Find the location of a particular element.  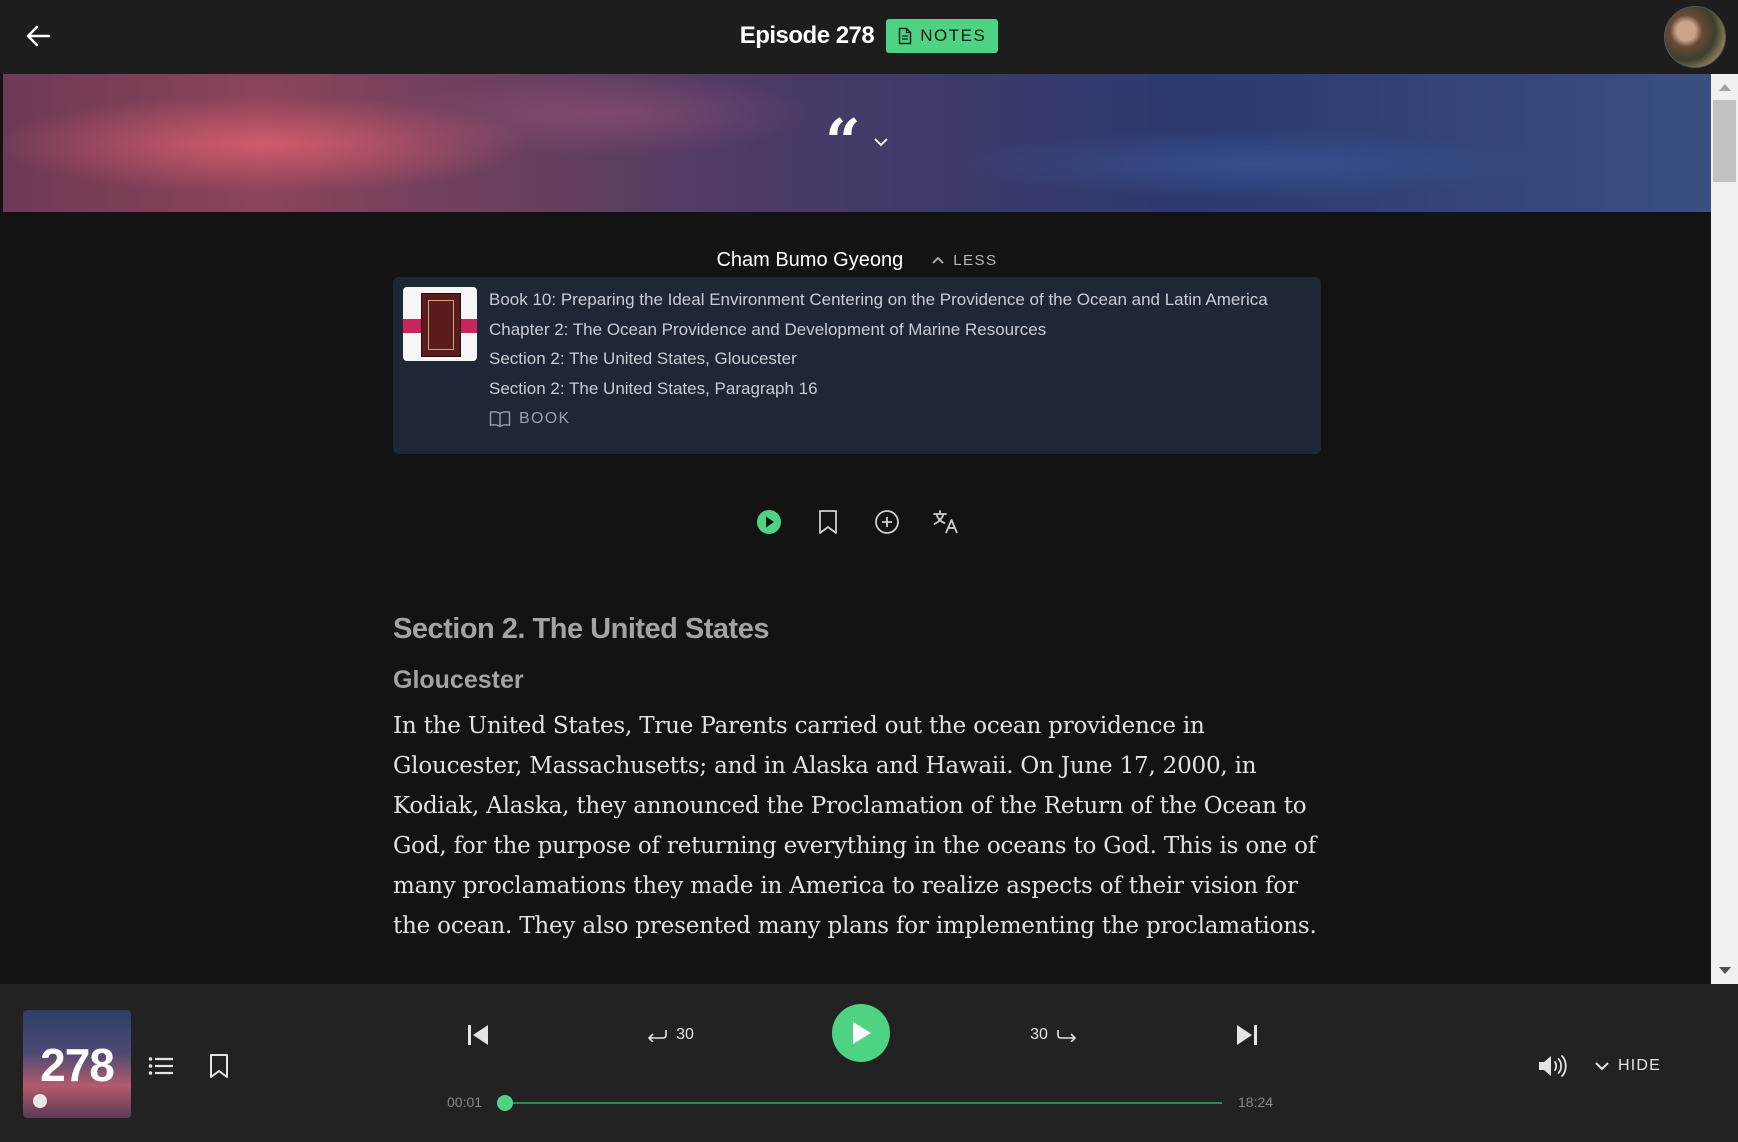

translate-button is located at coordinates (946, 522).